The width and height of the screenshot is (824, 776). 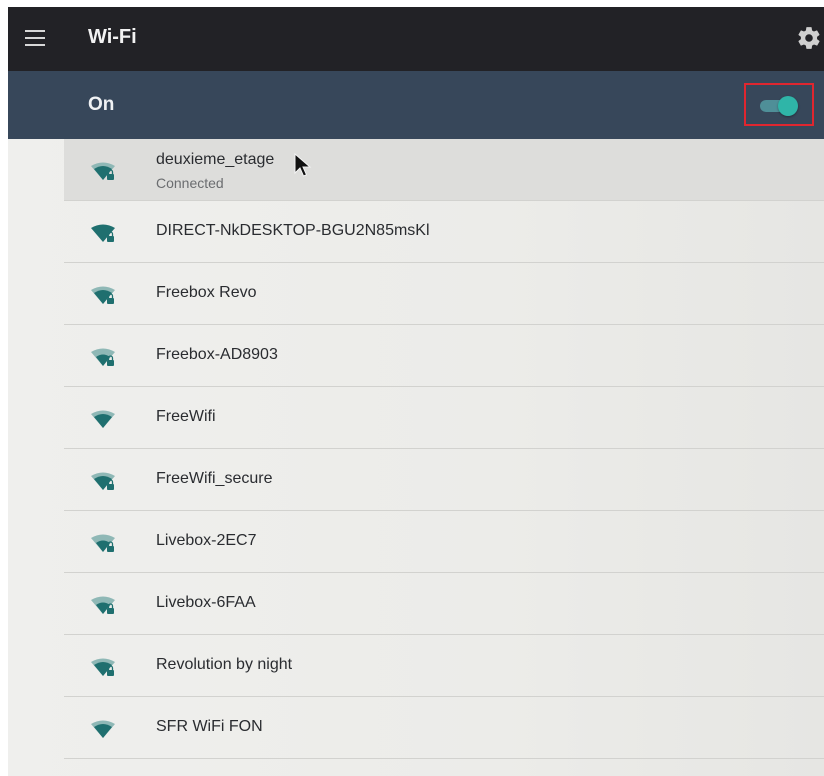 What do you see at coordinates (416, 105) in the screenshot?
I see `wifi-toggle-bar: On` at bounding box center [416, 105].